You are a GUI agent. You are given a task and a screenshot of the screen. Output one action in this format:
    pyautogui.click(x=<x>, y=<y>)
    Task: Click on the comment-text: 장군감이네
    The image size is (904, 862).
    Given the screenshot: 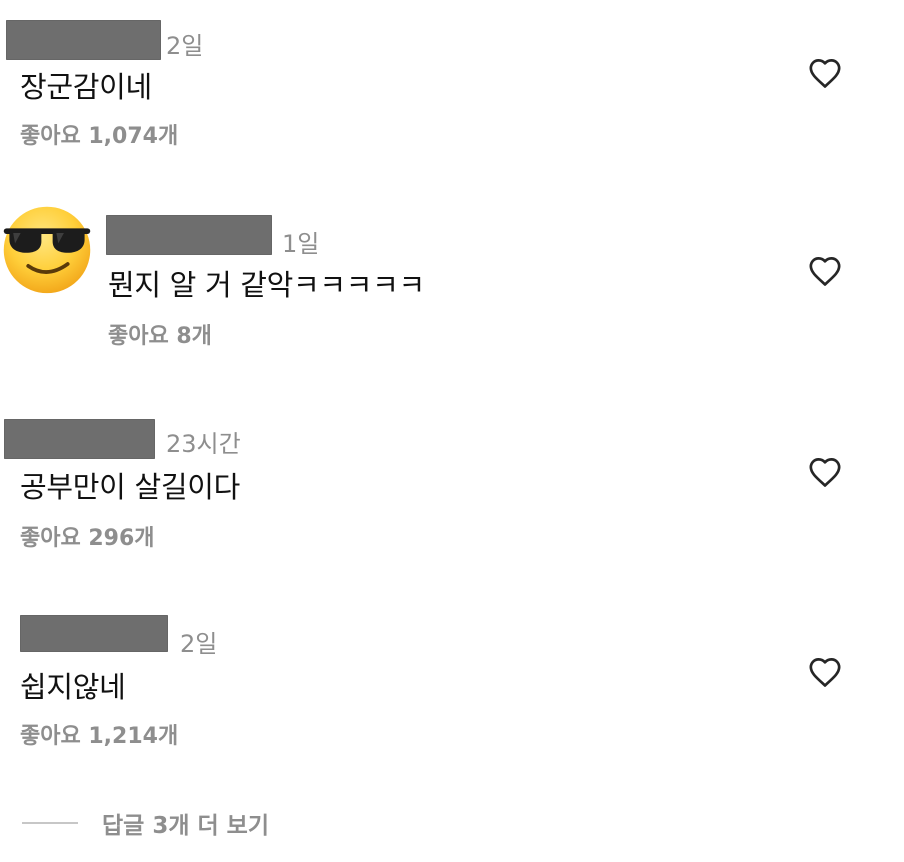 What is the action you would take?
    pyautogui.click(x=86, y=87)
    